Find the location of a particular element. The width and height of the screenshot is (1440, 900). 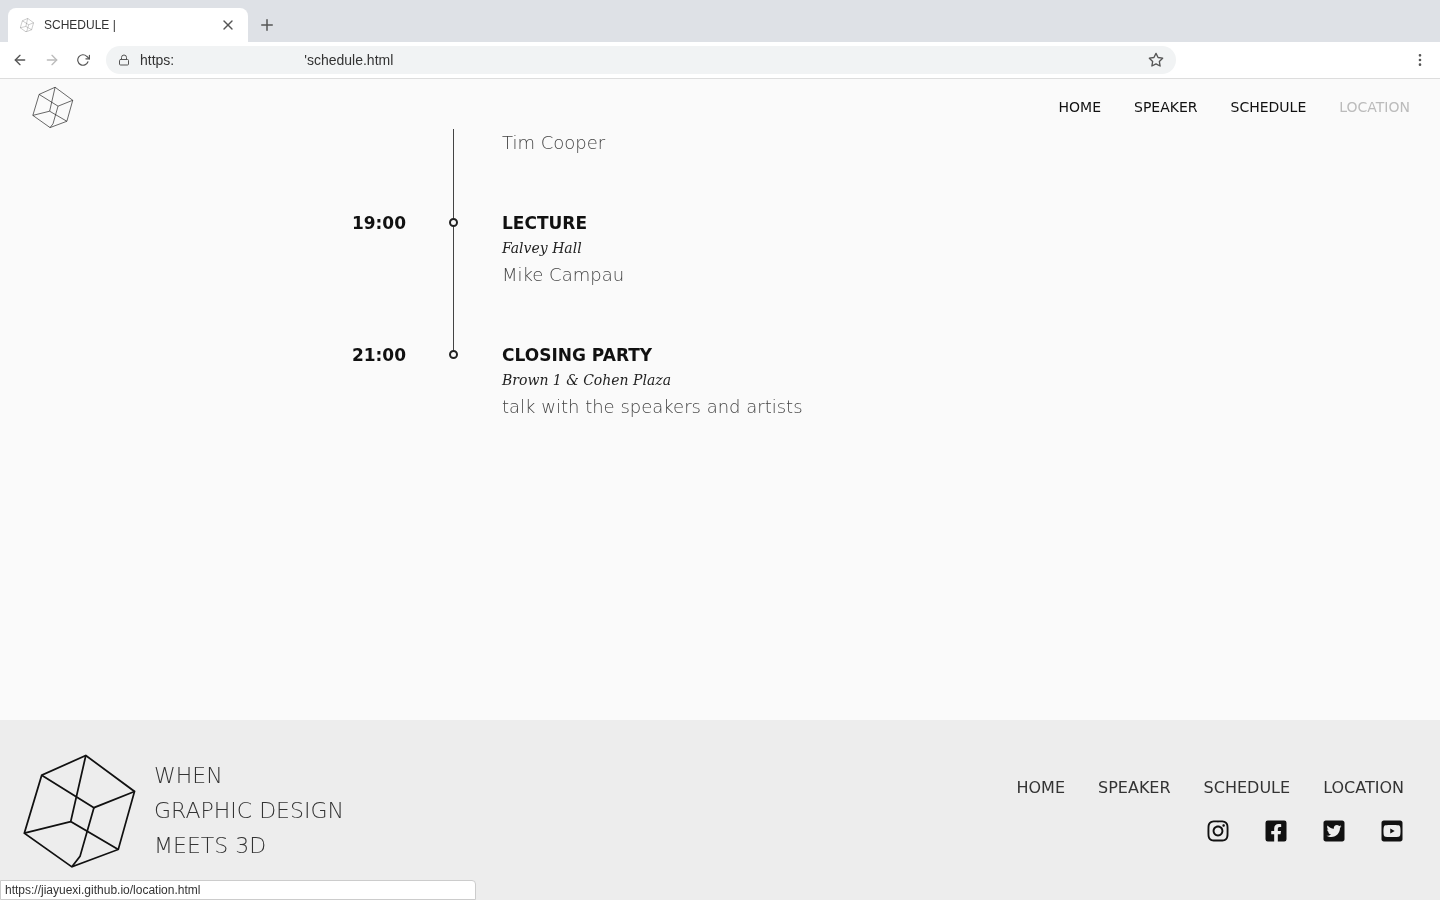

event-title: CLOSING PARTY is located at coordinates (578, 355).